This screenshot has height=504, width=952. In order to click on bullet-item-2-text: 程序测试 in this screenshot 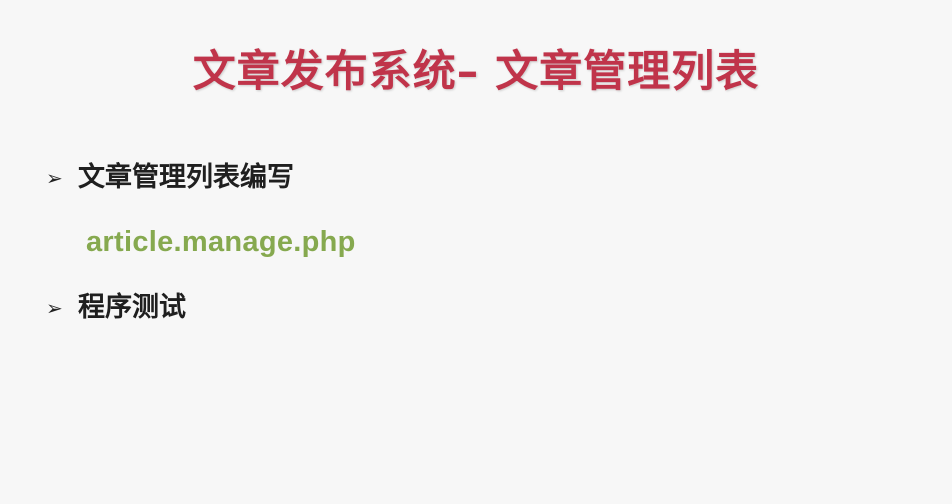, I will do `click(132, 307)`.